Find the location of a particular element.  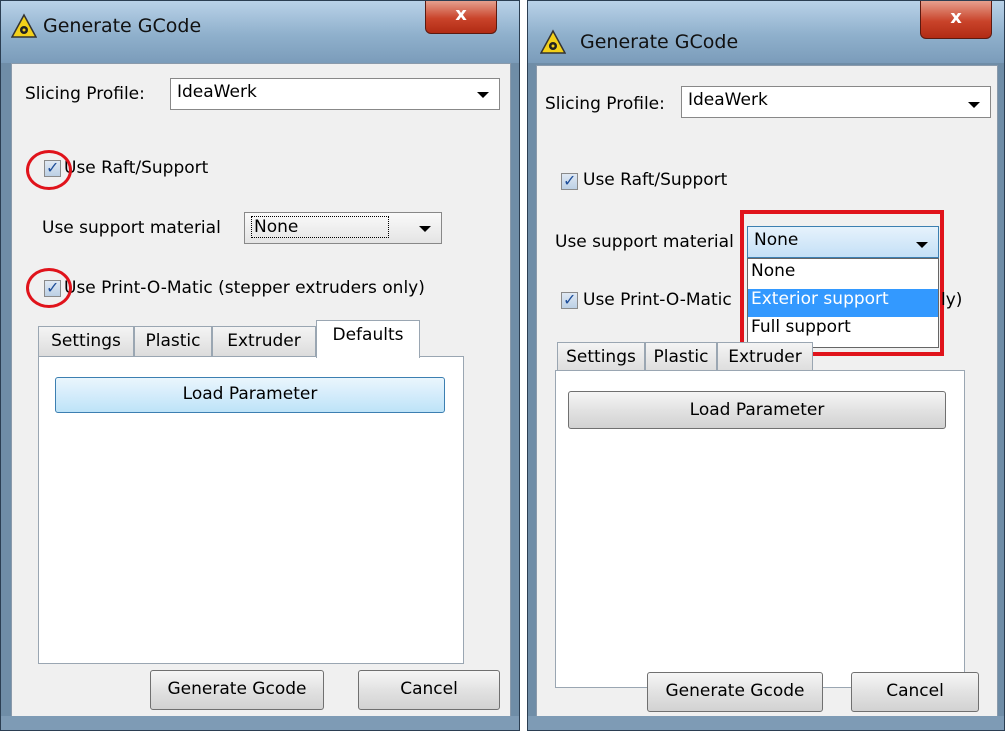

tab-strip: Settings Plastic Extruder is located at coordinates (737, 354).